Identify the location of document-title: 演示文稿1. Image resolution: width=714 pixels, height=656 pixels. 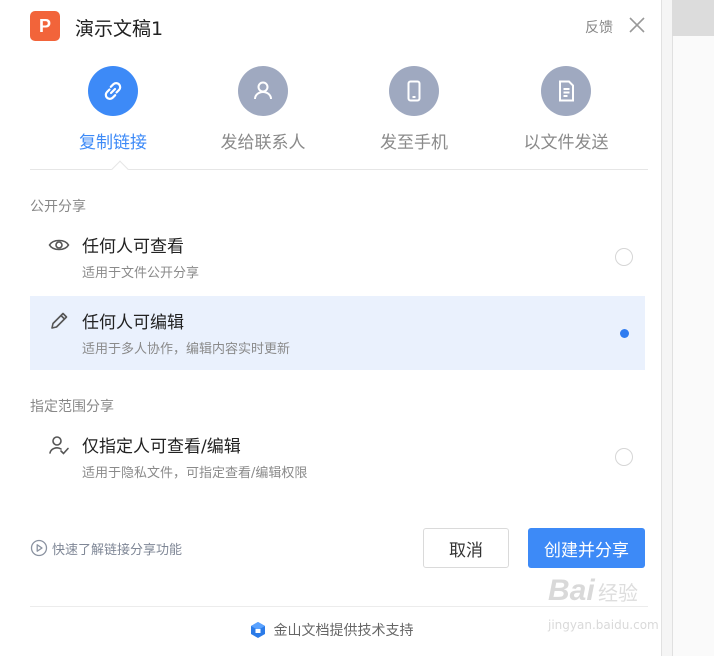
(119, 29).